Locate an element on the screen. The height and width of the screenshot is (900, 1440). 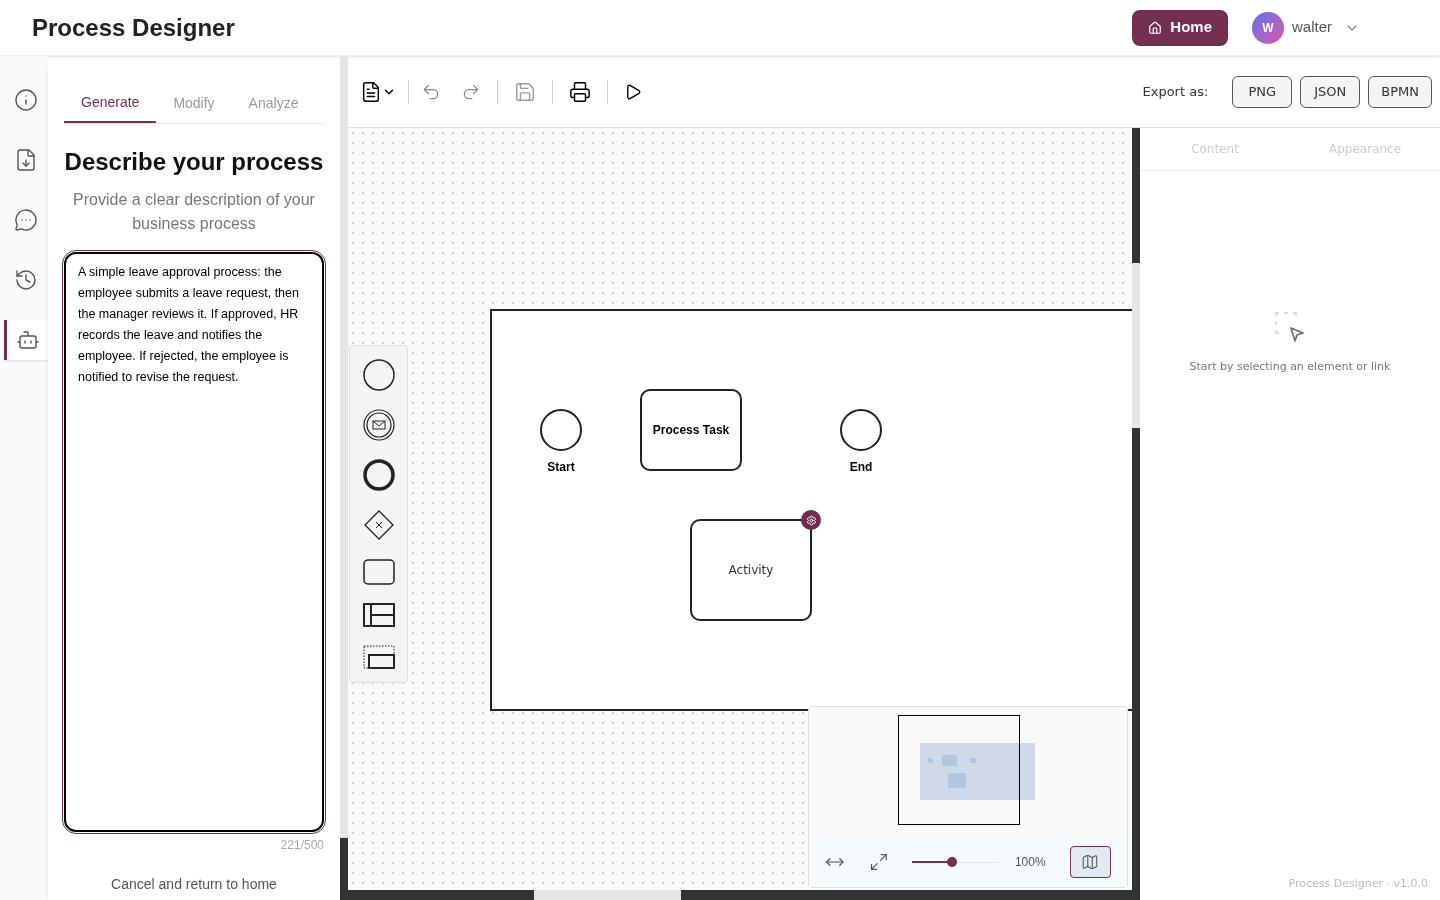
message-event-tool-icon is located at coordinates (378, 425).